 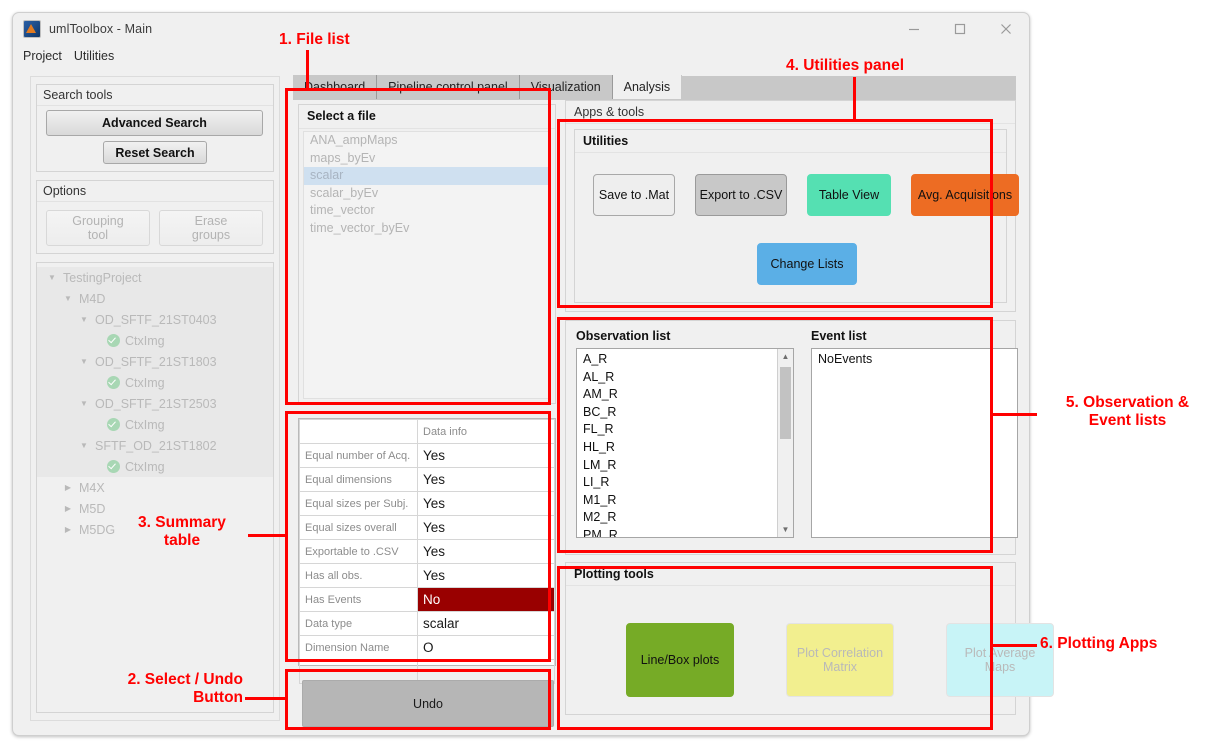 I want to click on tree-item: ▶ M4X, so click(x=155, y=487).